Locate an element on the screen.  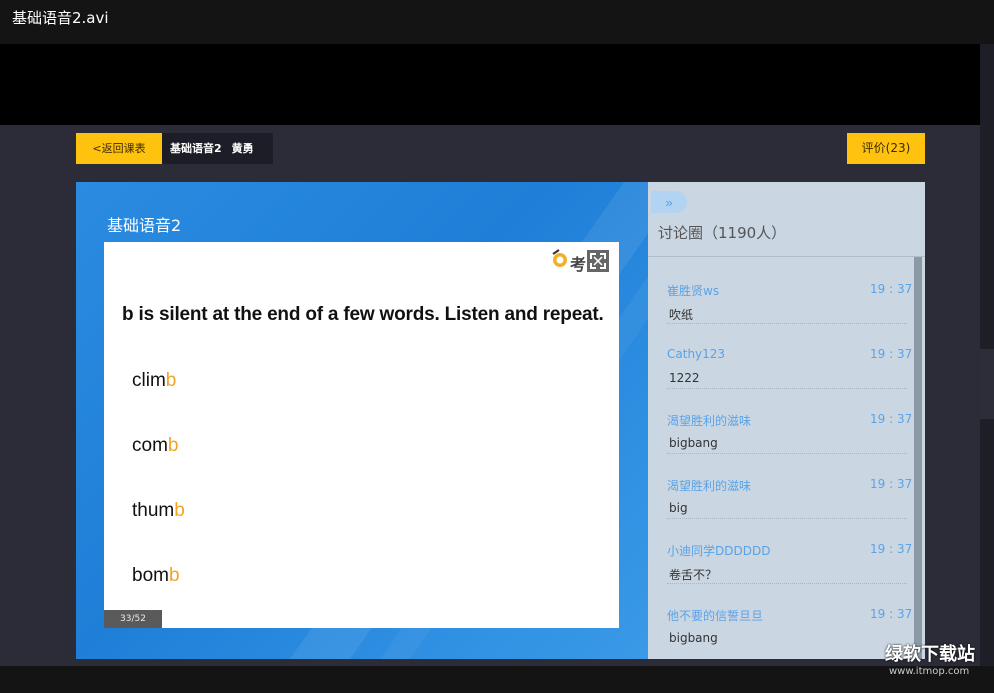
course-info: 基础语音2 黄勇 is located at coordinates (217, 148).